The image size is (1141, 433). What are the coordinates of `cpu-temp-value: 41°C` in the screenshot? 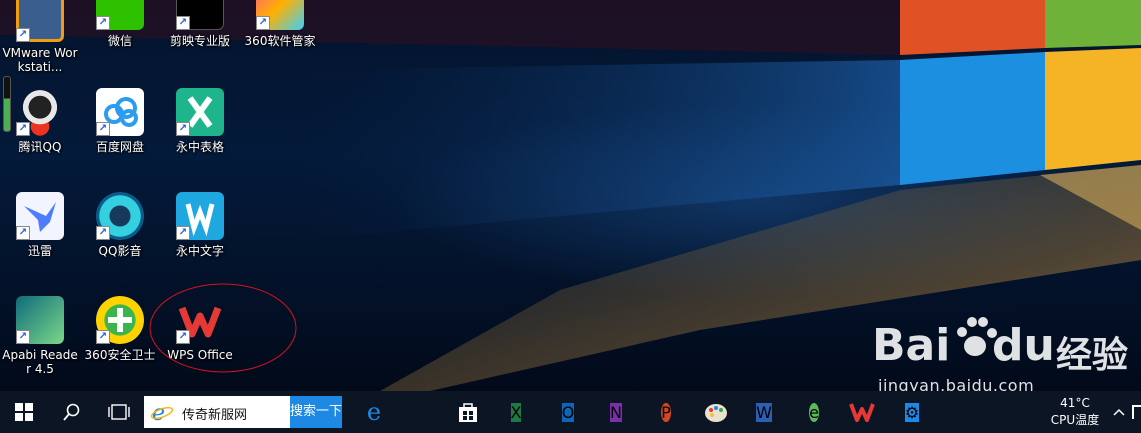 It's located at (1075, 403).